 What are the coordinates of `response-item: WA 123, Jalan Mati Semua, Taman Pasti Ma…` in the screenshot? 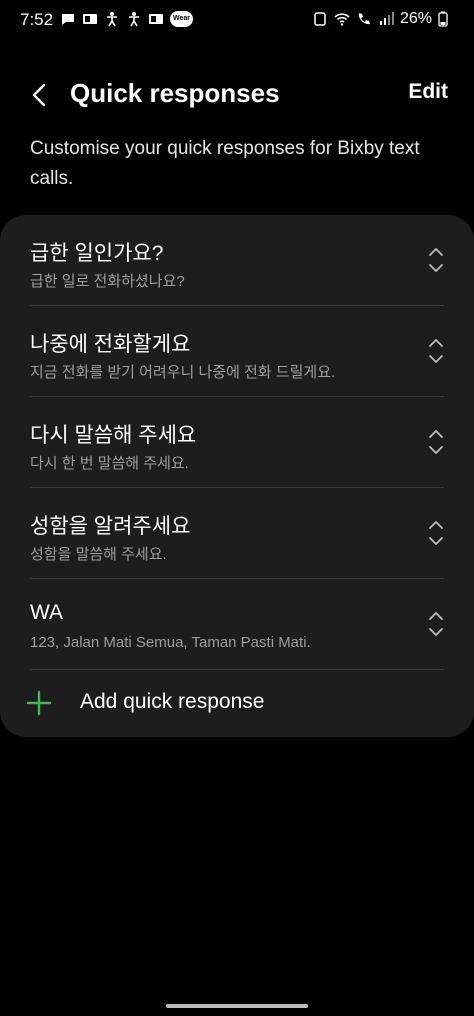 It's located at (237, 624).